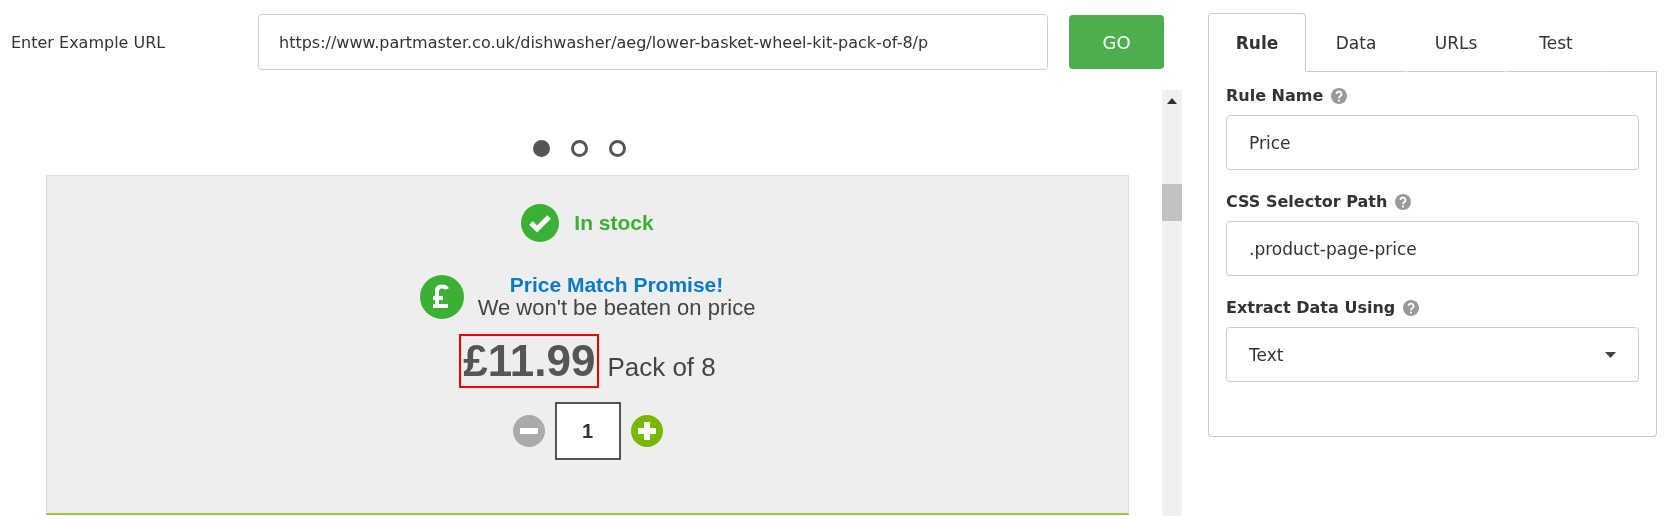  I want to click on scroll-up-icon, so click(1172, 101).